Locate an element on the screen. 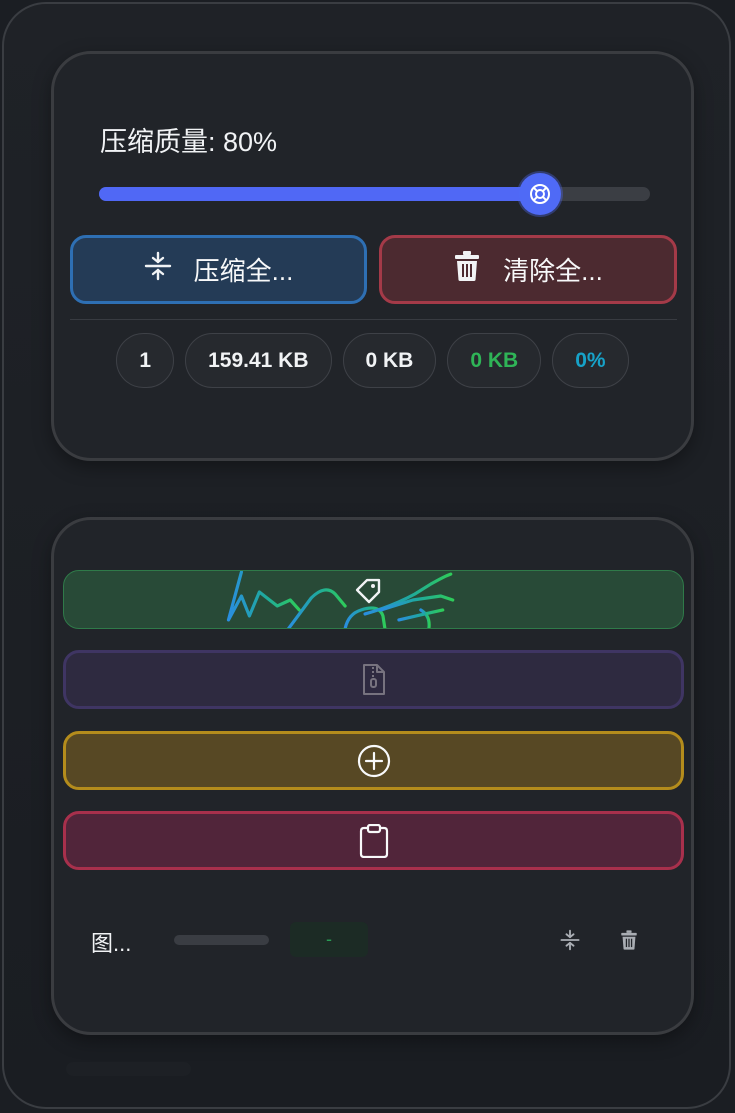 The height and width of the screenshot is (1113, 735). brand-logo-icon is located at coordinates (340, 599).